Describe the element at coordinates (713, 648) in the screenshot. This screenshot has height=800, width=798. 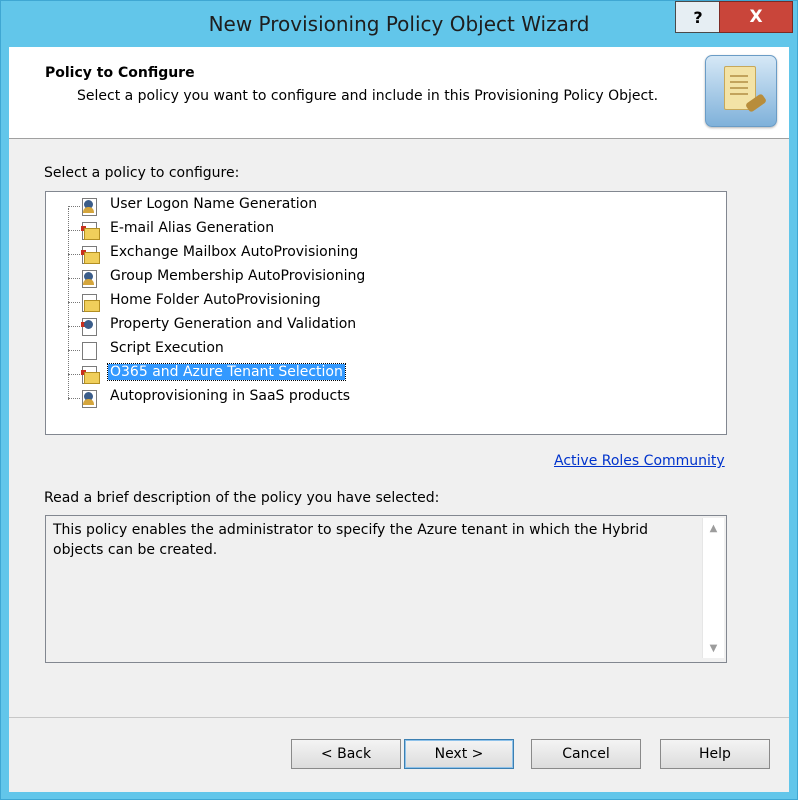
I see `scroll-down-icon: ▼` at that location.